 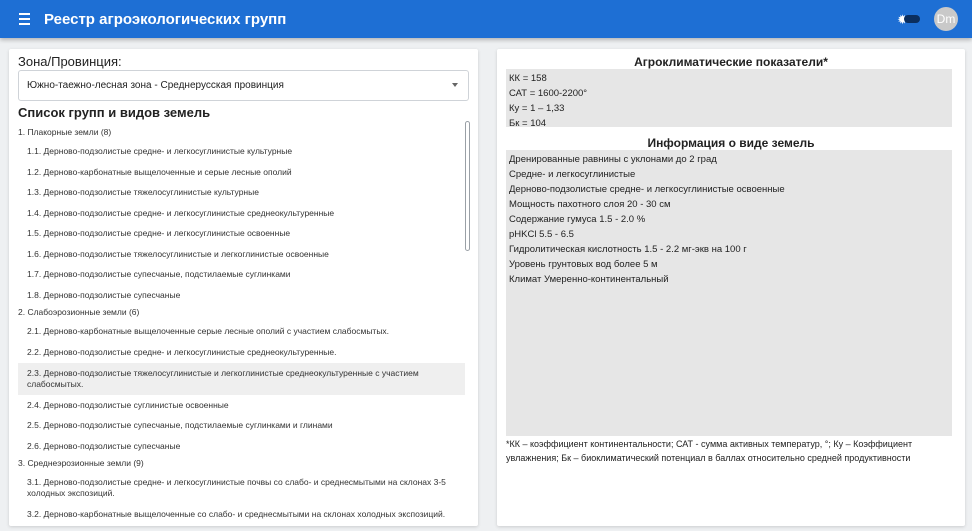 What do you see at coordinates (455, 85) in the screenshot?
I see `dropdown-arrow-icon` at bounding box center [455, 85].